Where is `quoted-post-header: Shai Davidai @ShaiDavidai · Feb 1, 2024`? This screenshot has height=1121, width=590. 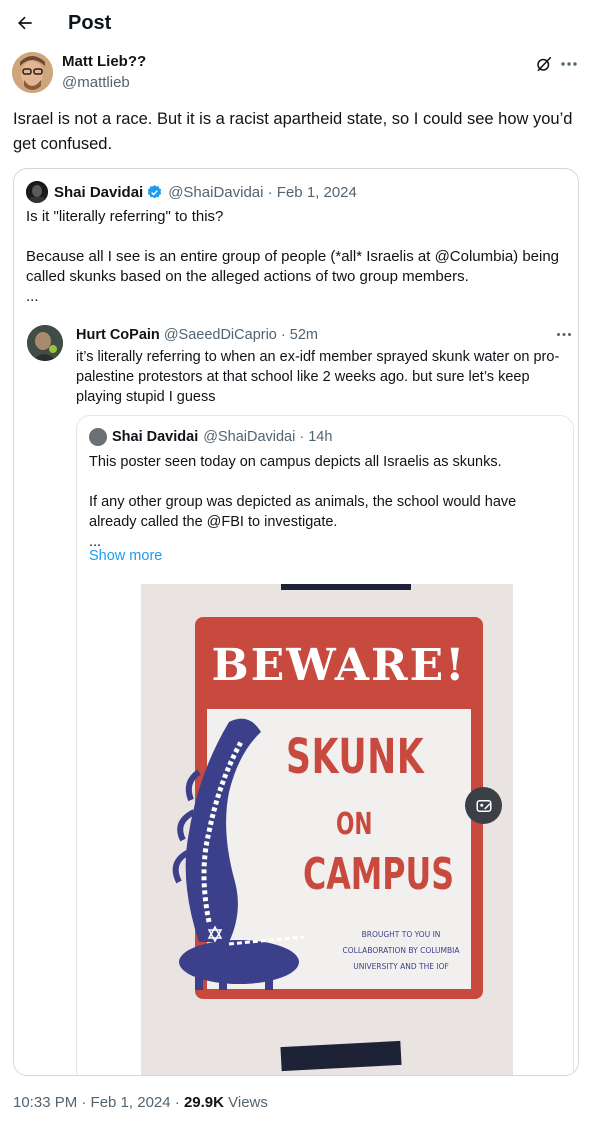 quoted-post-header: Shai Davidai @ShaiDavidai · Feb 1, 2024 is located at coordinates (191, 192).